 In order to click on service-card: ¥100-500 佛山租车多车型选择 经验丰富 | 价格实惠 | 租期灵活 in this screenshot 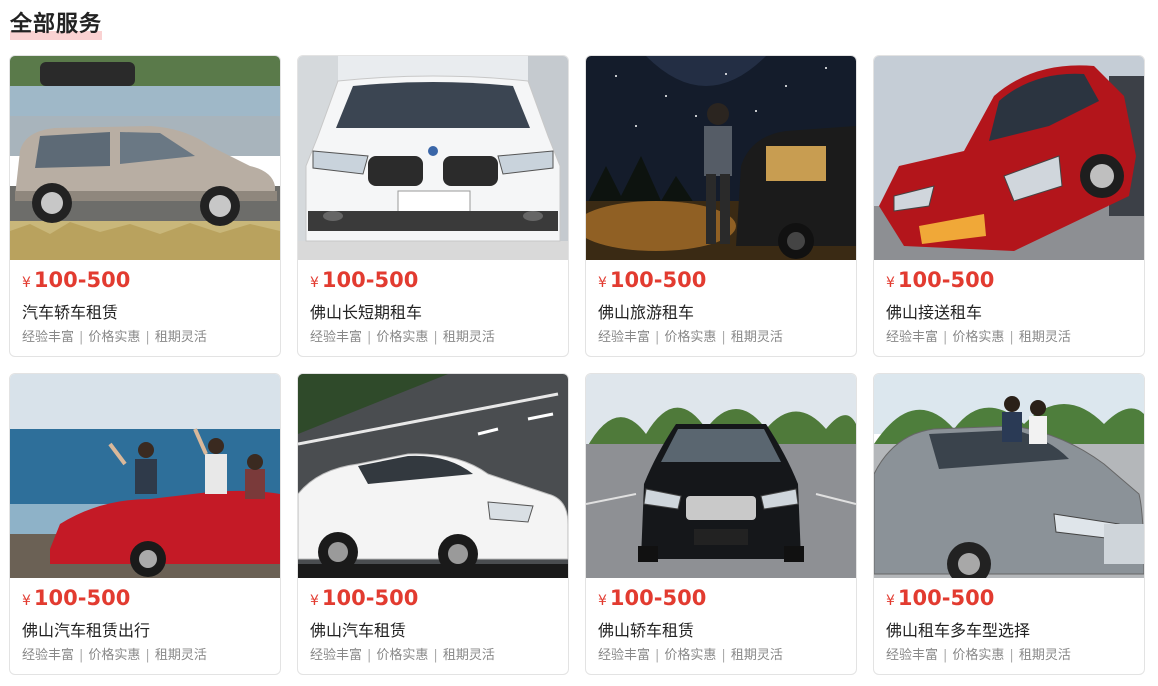, I will do `click(1009, 524)`.